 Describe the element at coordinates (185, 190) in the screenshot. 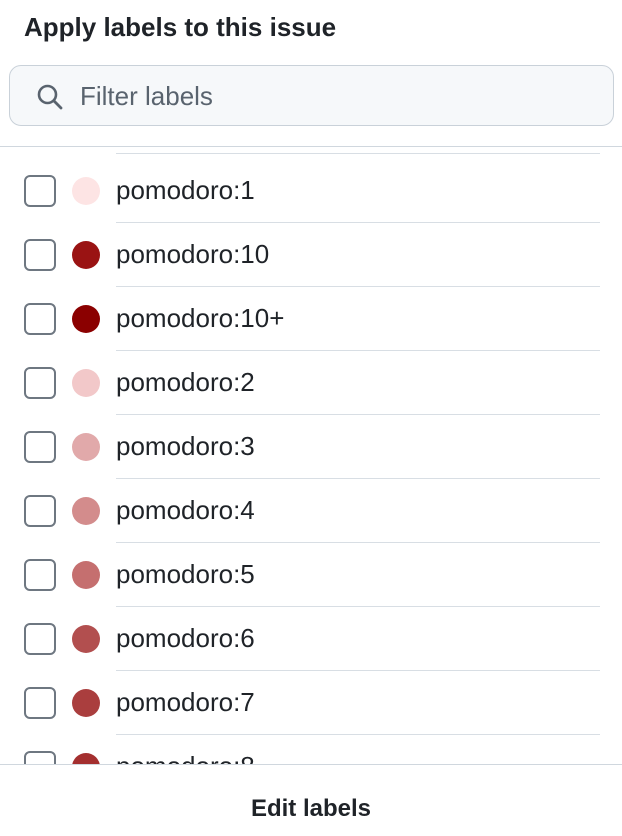

I see `label-name: pomodoro:1` at that location.